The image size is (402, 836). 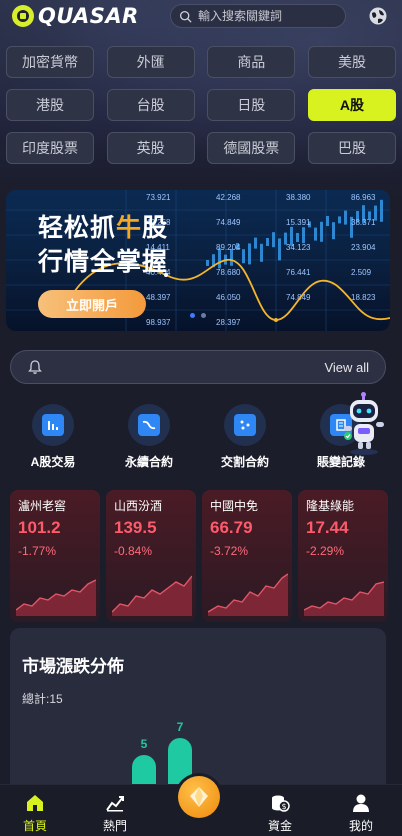 I want to click on view-all-link: View all, so click(x=346, y=367).